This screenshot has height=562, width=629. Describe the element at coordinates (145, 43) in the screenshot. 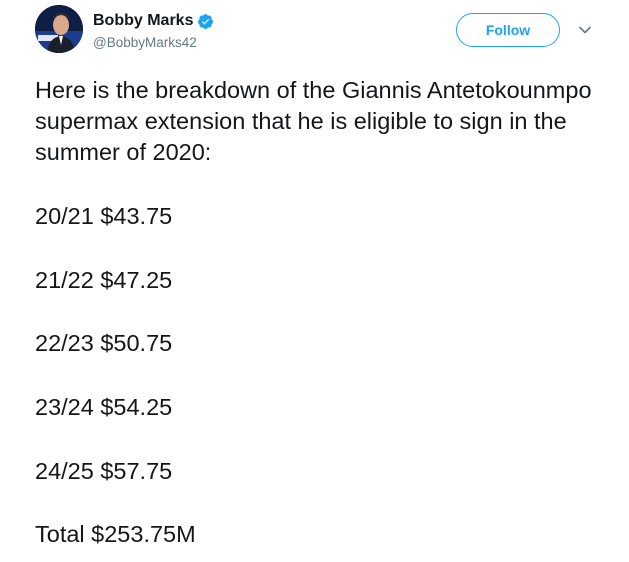

I see `user-handle: @BobbyMarks42` at that location.